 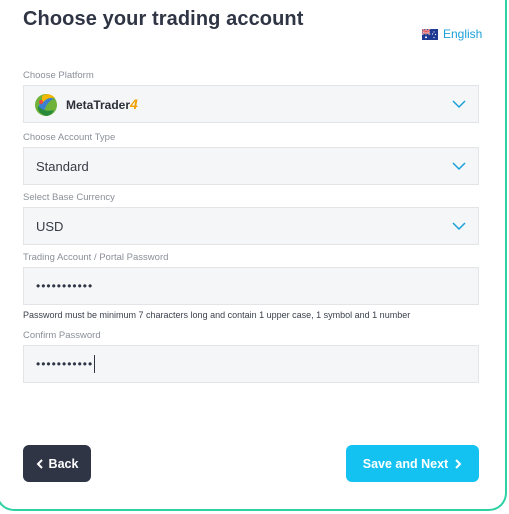 What do you see at coordinates (251, 226) in the screenshot?
I see `currency-select: USD` at bounding box center [251, 226].